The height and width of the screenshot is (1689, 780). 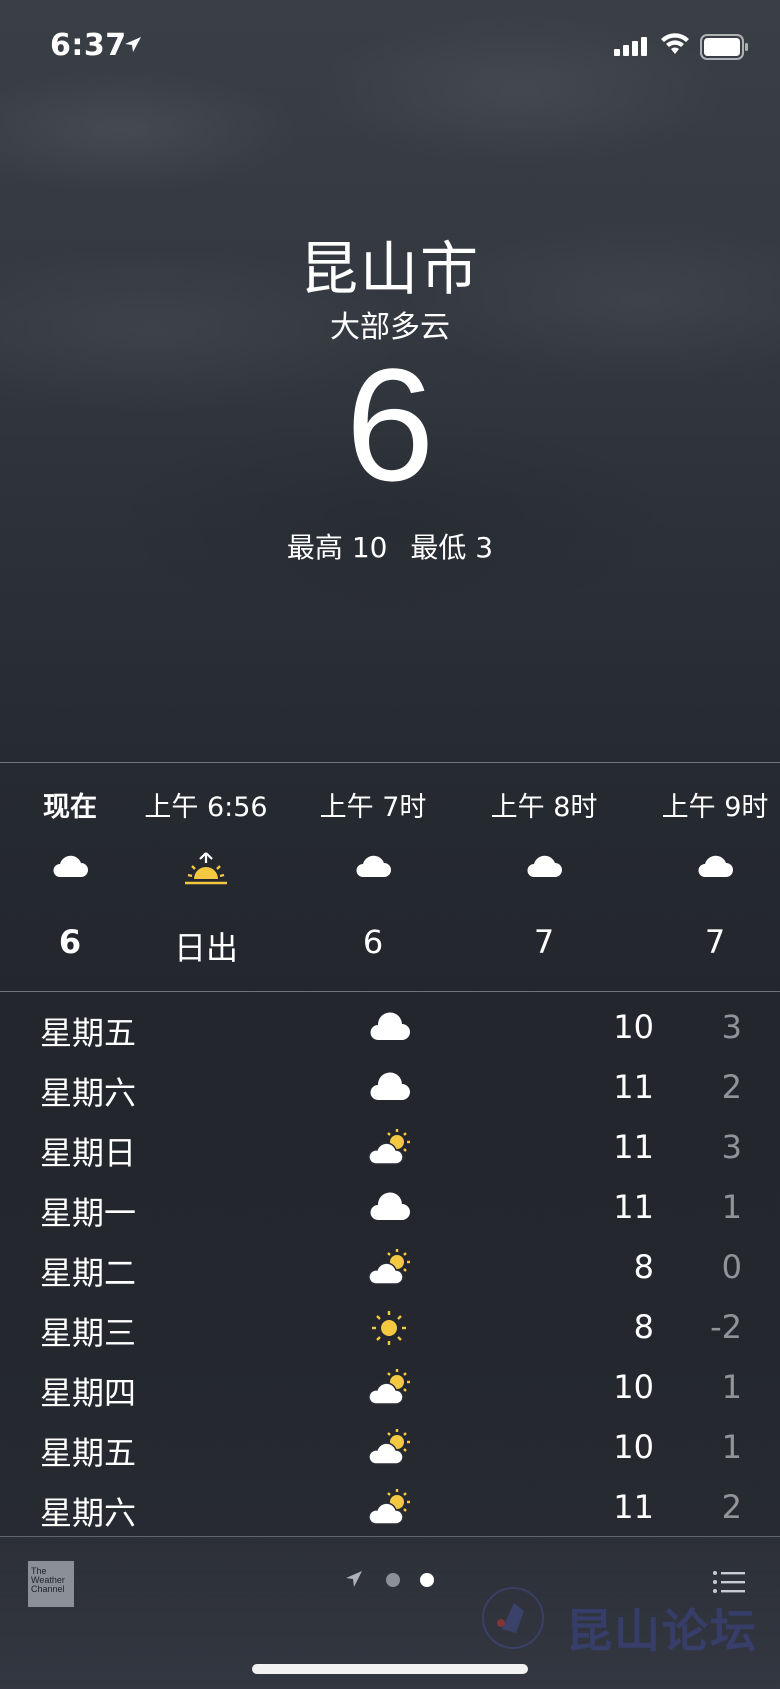 What do you see at coordinates (88, 1393) in the screenshot?
I see `day-name: 星期四` at bounding box center [88, 1393].